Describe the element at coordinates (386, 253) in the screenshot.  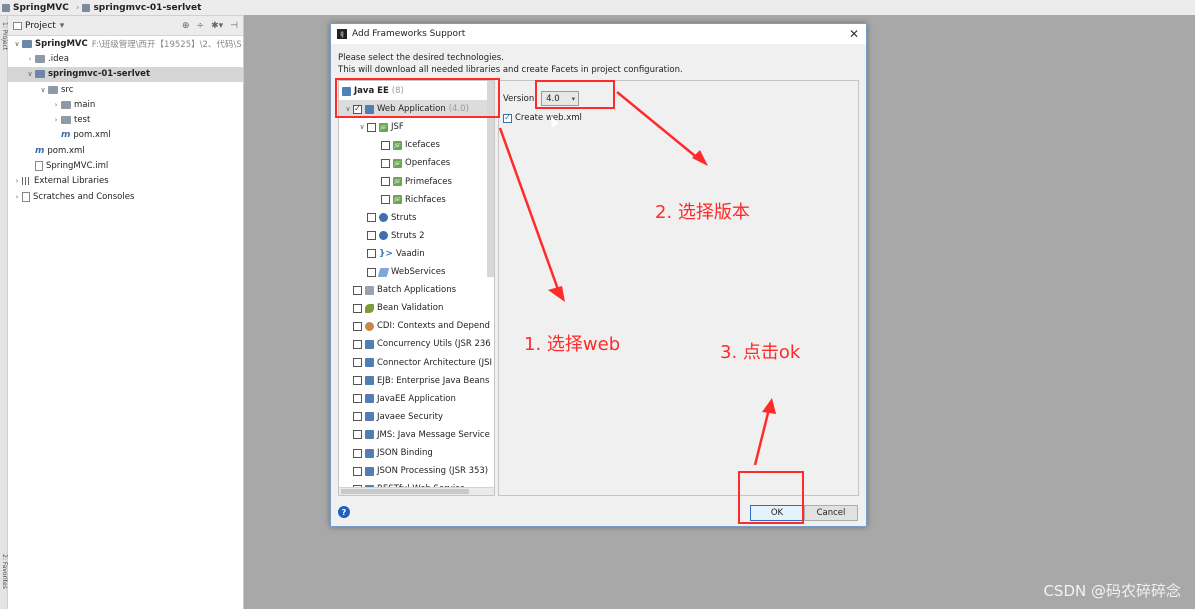
I see `vaadin-icon: }>` at that location.